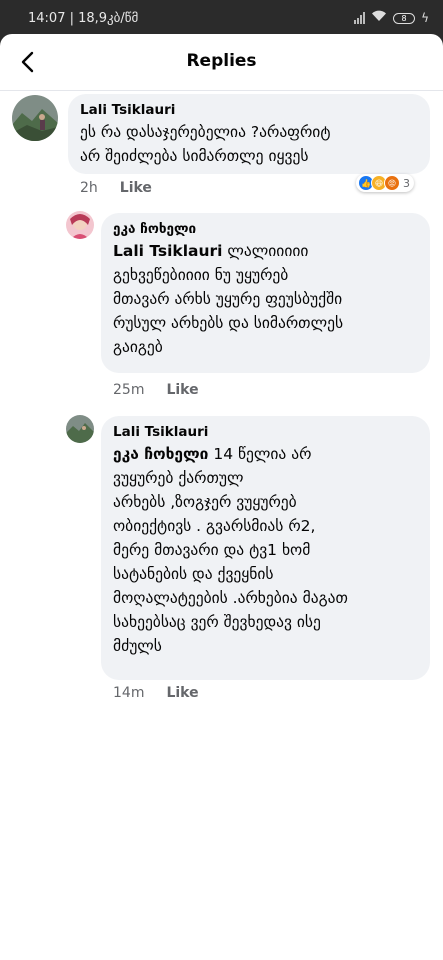  What do you see at coordinates (129, 693) in the screenshot?
I see `comment-time: 14m` at bounding box center [129, 693].